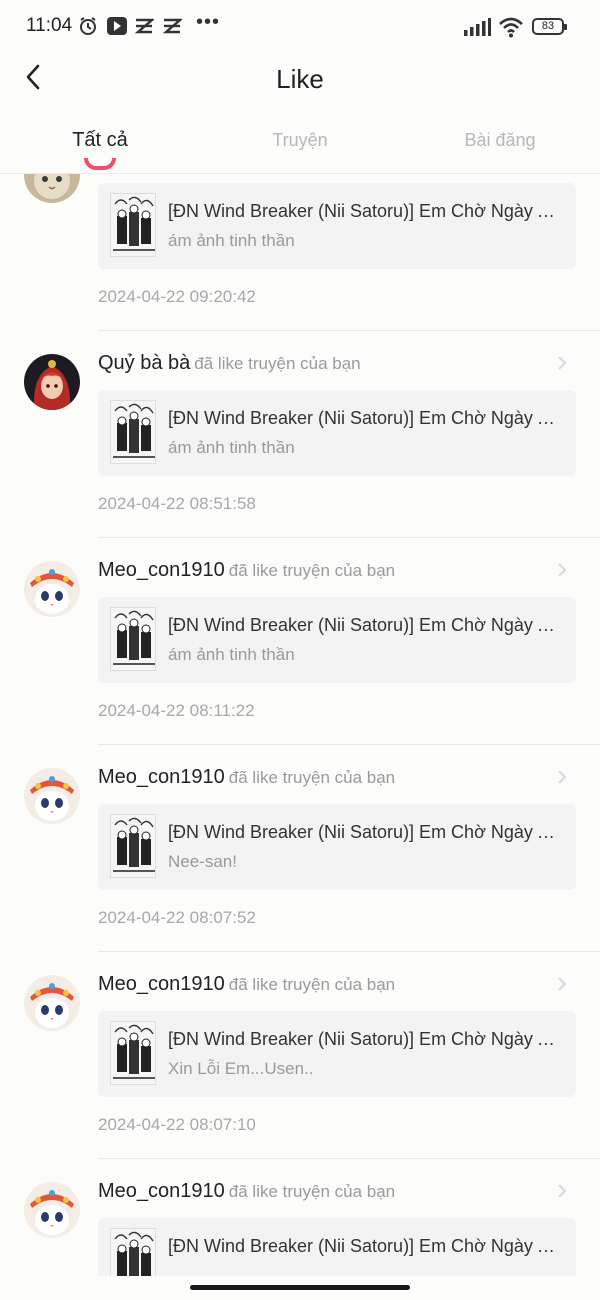 This screenshot has height=1300, width=600. I want to click on page-title: Like, so click(300, 79).